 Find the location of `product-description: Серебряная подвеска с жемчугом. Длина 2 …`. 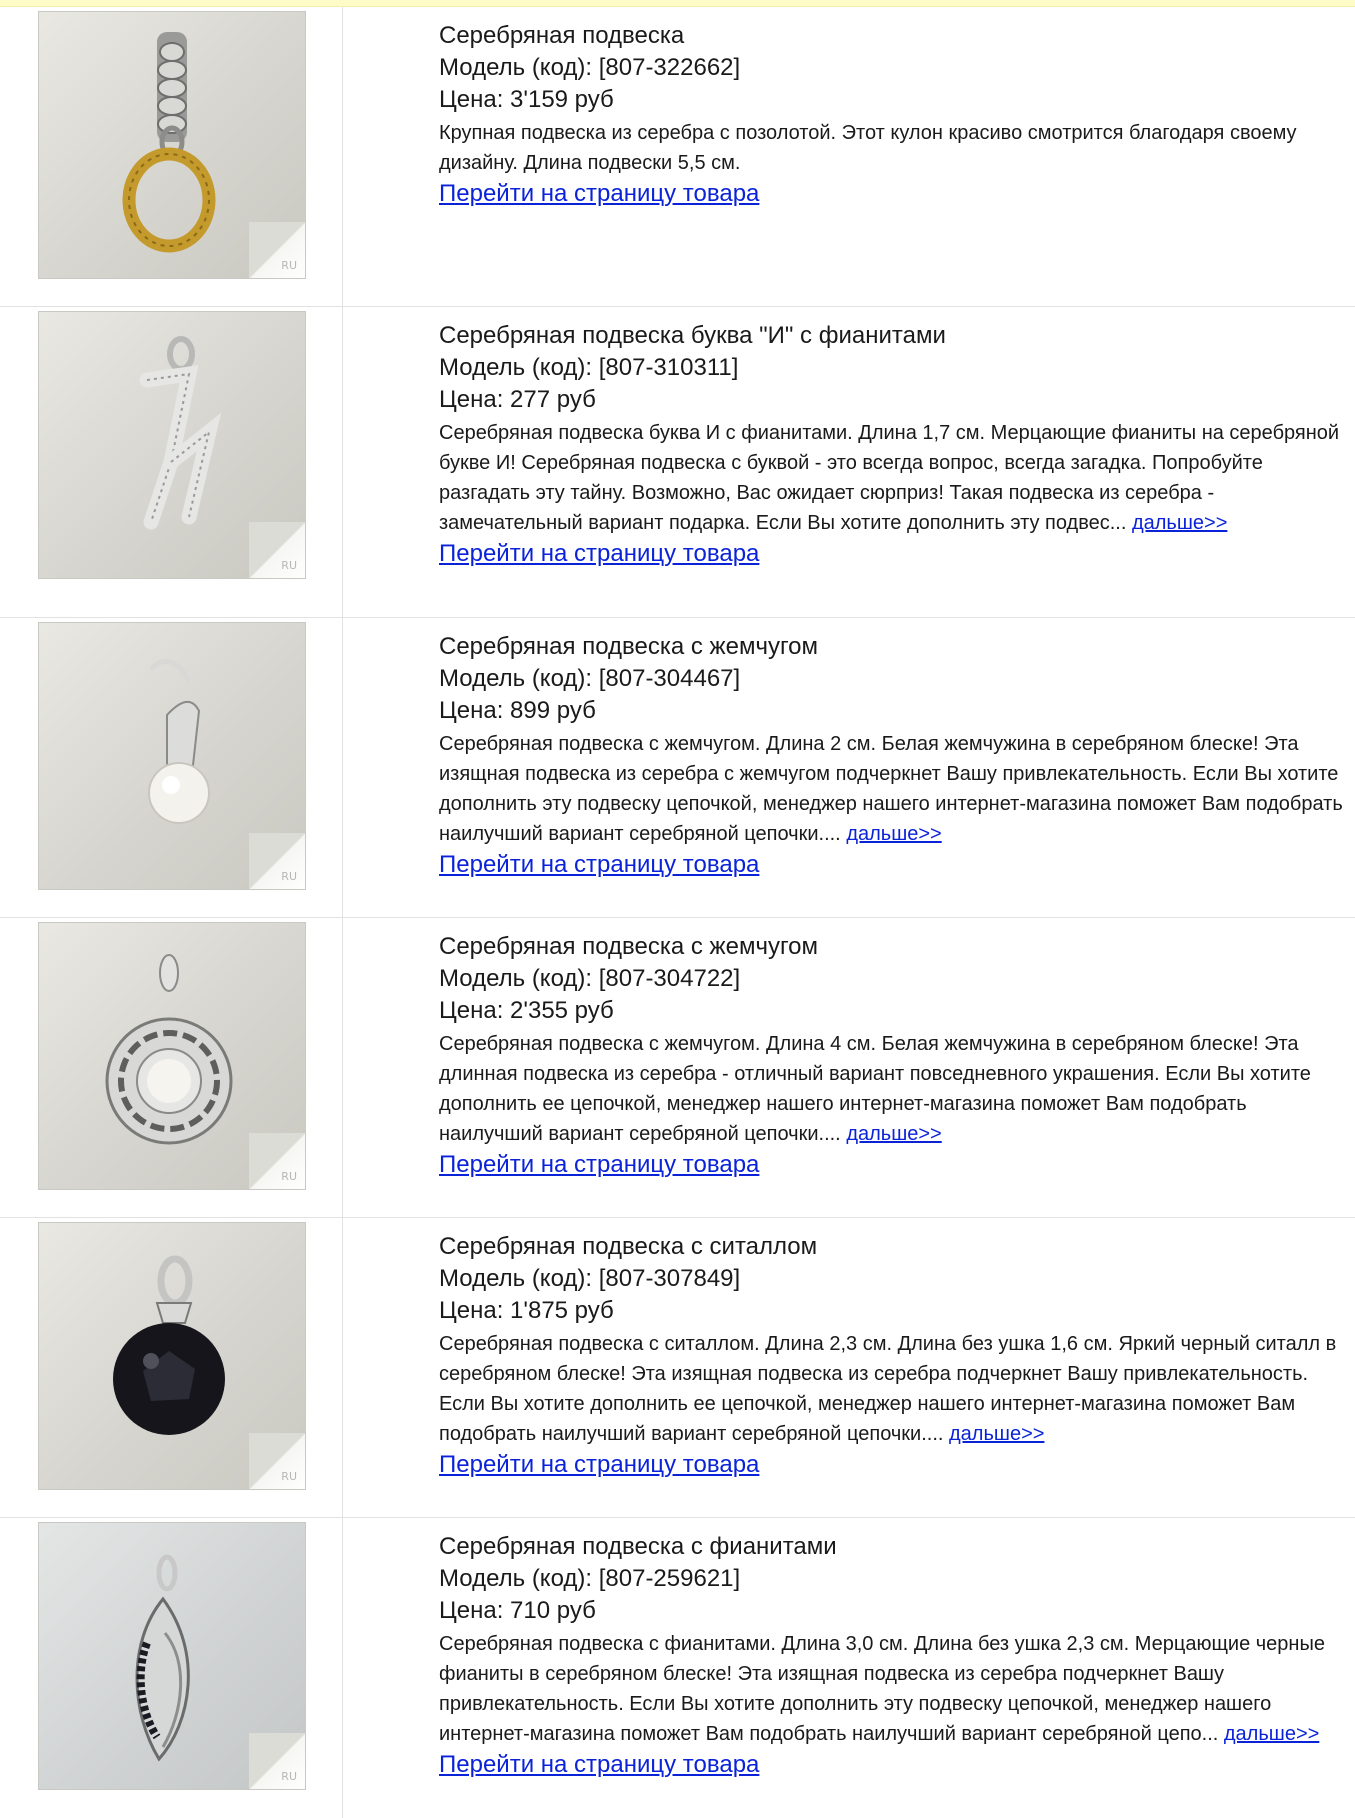

product-description: Серебряная подвеска с жемчугом. Длина 2 … is located at coordinates (897, 789).